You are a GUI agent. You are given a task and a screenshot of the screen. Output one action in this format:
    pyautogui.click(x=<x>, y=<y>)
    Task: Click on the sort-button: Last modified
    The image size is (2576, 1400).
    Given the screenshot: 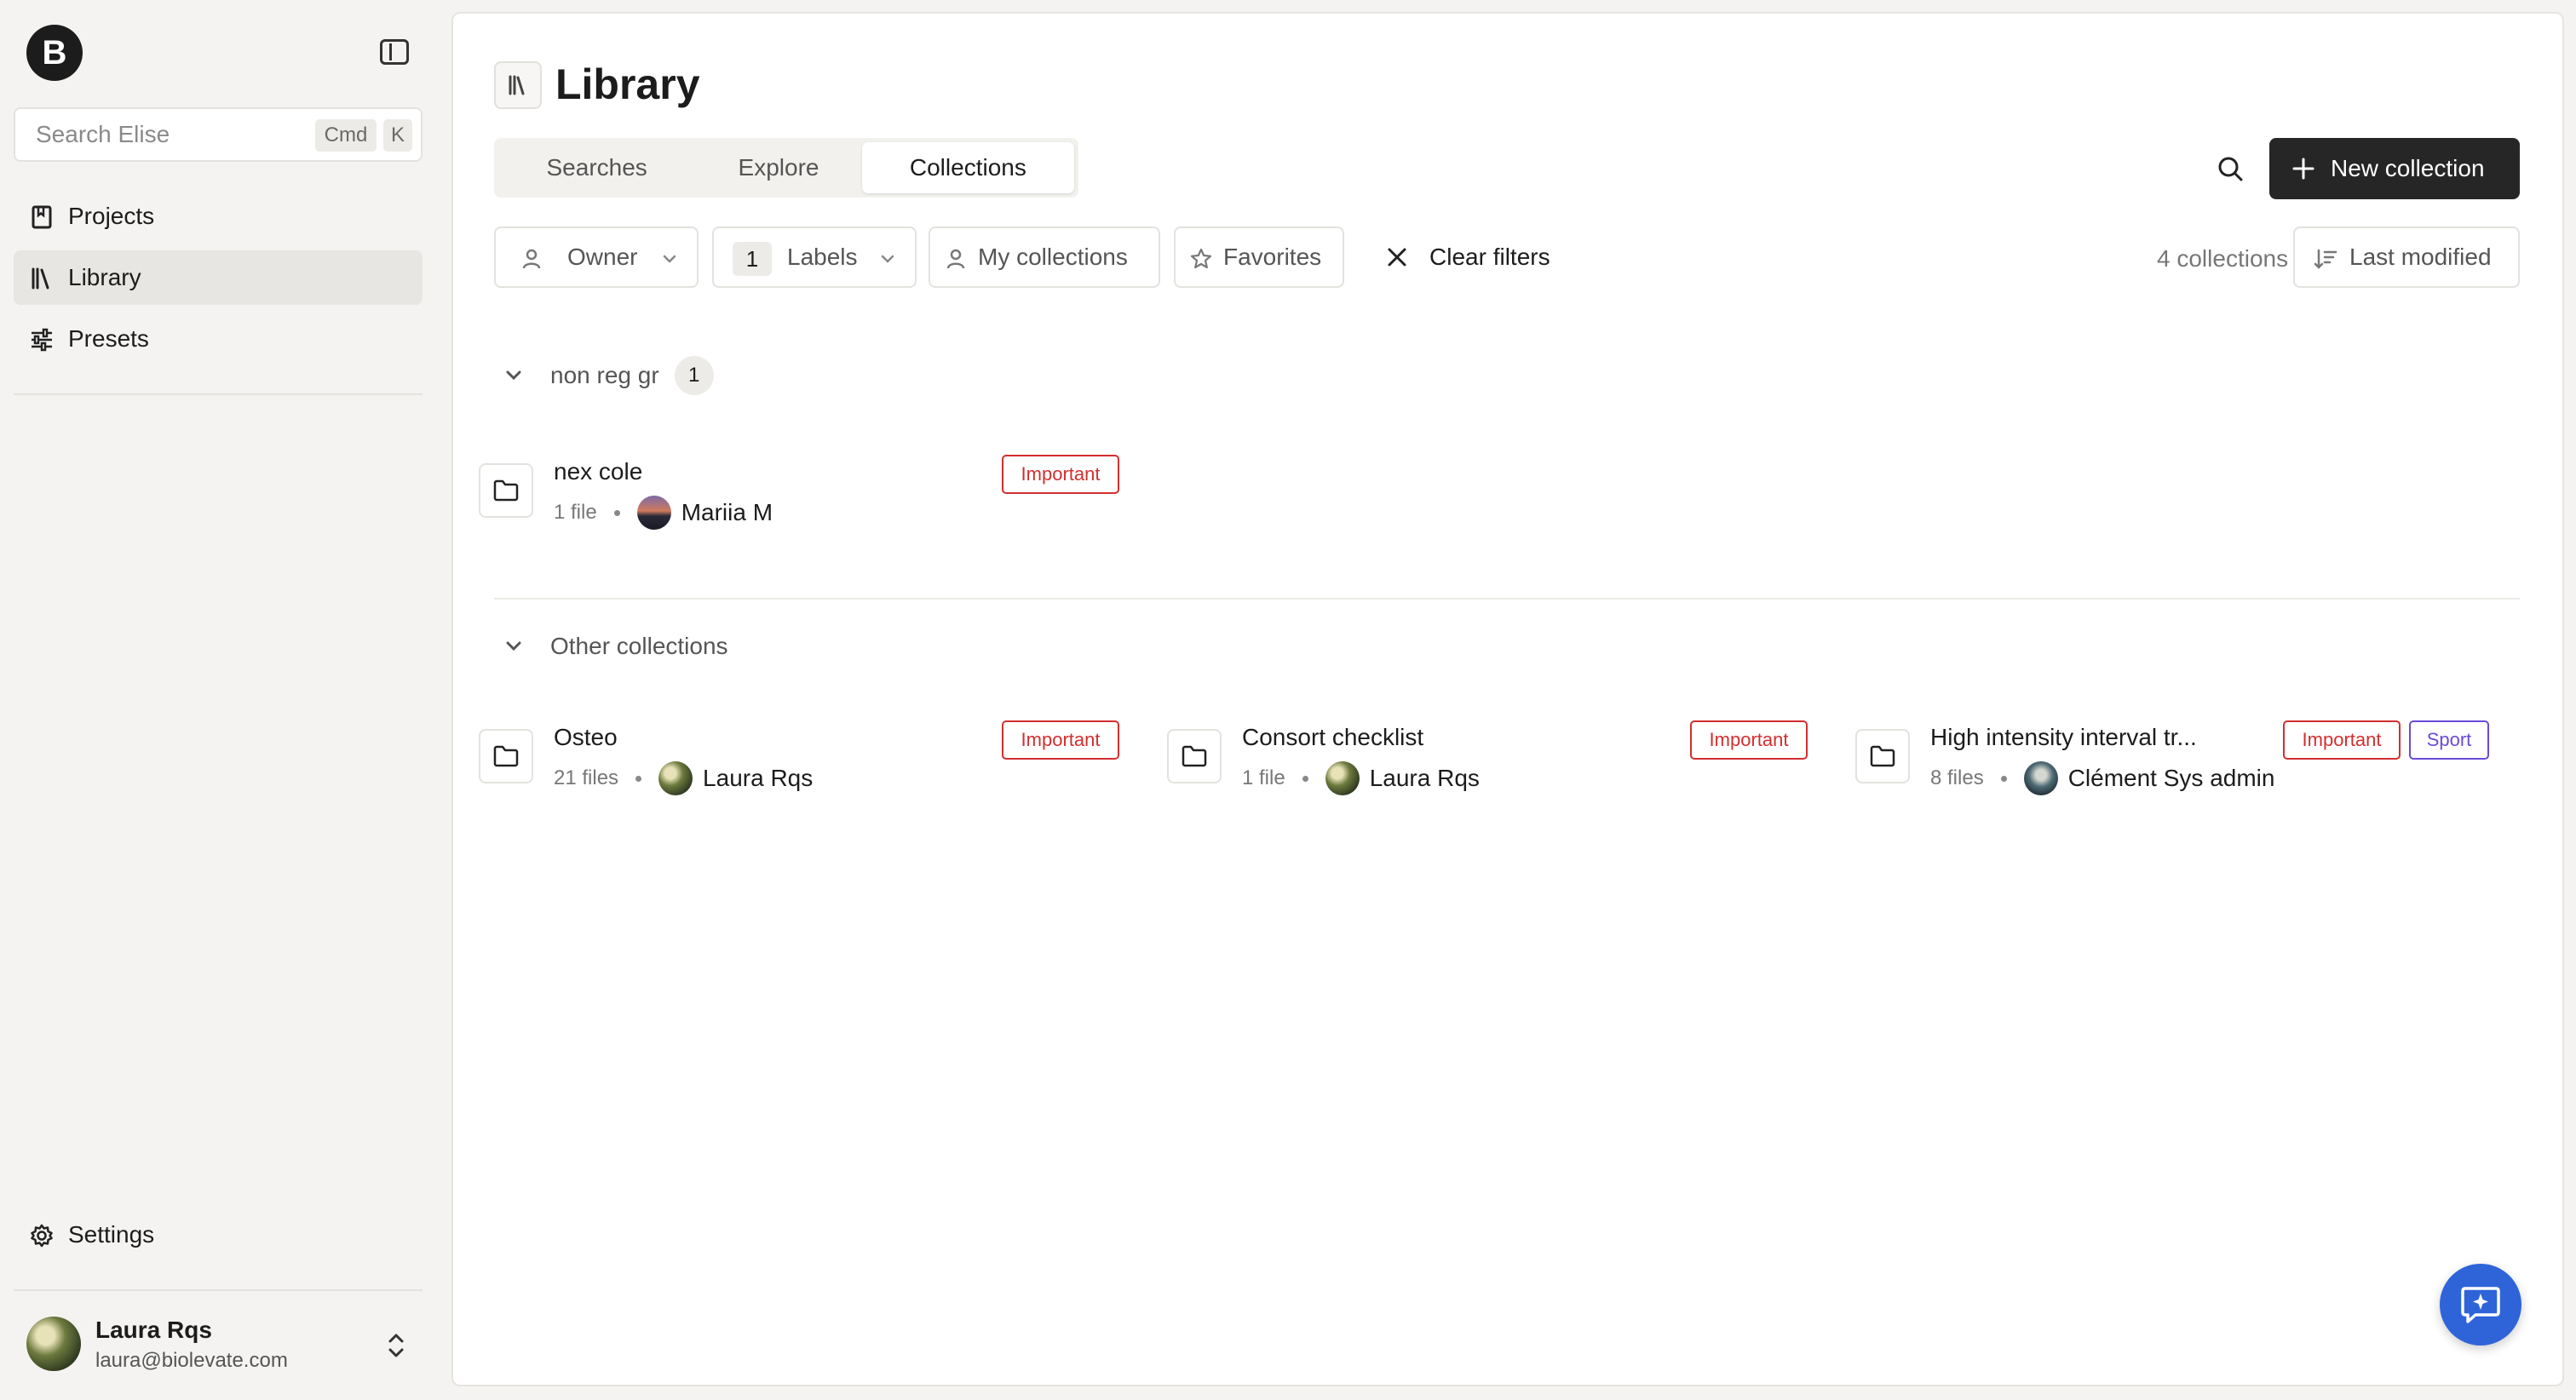 What is the action you would take?
    pyautogui.click(x=2406, y=257)
    